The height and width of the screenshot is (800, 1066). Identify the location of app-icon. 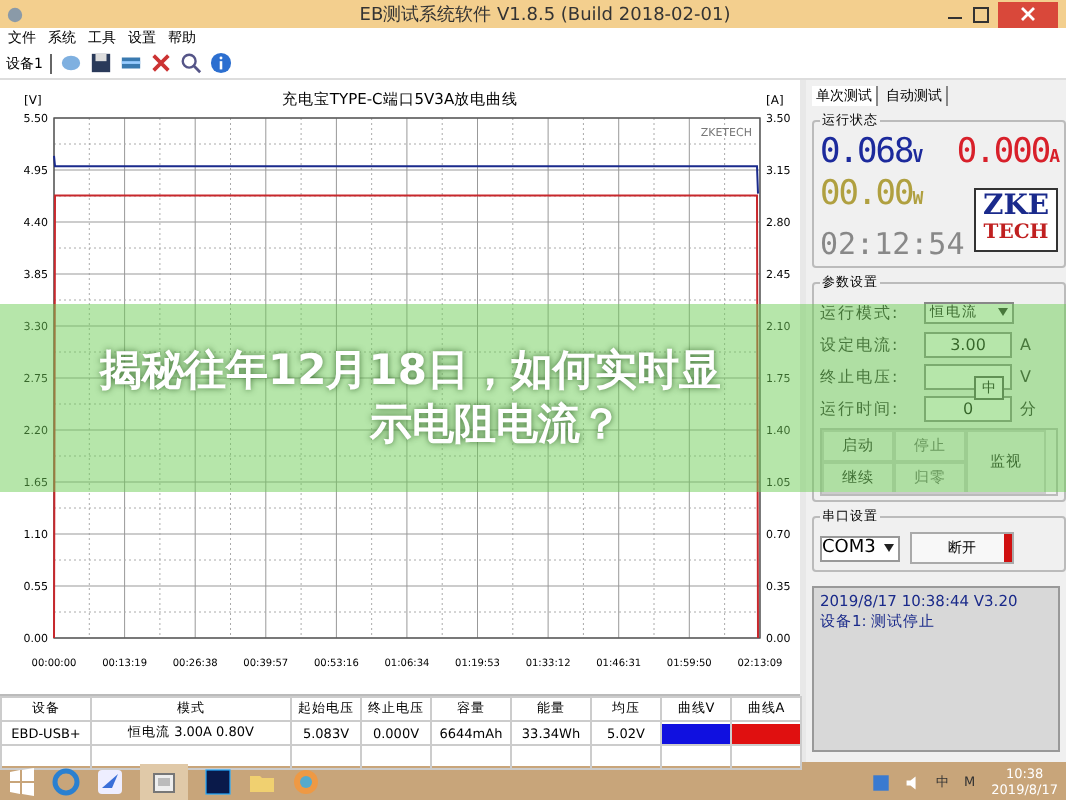
(15, 14).